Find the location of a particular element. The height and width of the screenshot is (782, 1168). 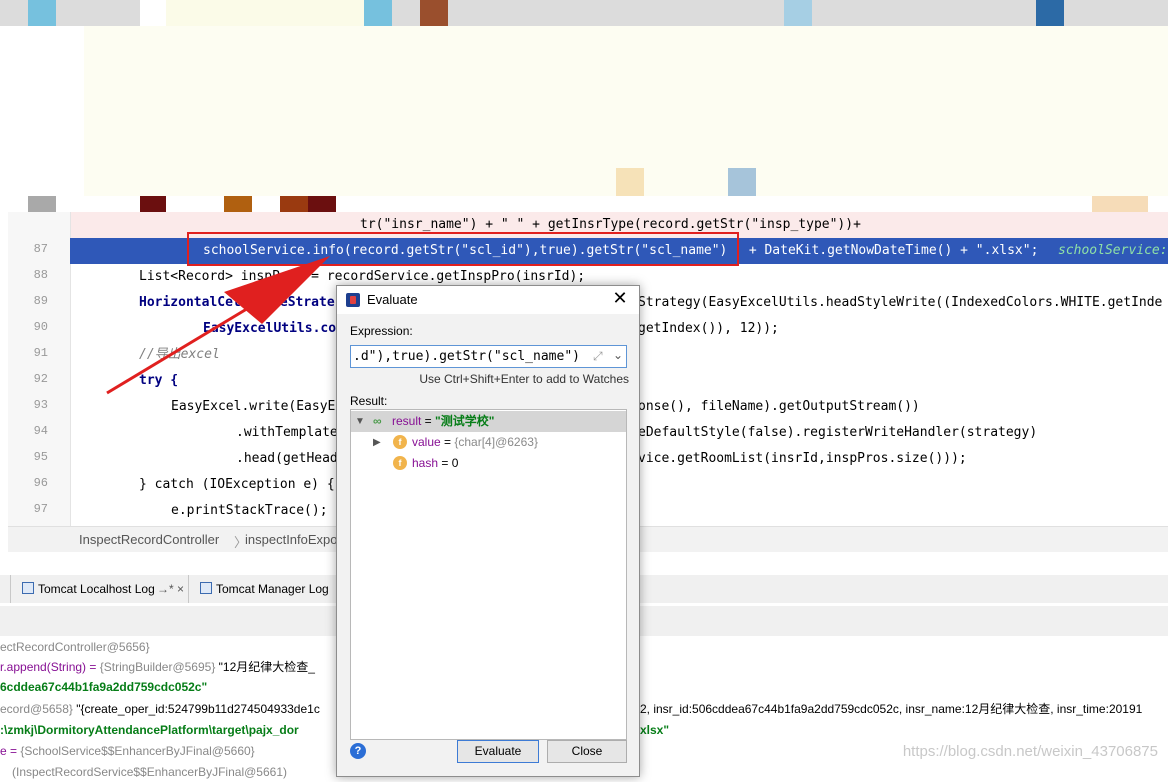

expression-input: .d"),true).getStr("scl_name") ⤢ ⌄ is located at coordinates (488, 356).